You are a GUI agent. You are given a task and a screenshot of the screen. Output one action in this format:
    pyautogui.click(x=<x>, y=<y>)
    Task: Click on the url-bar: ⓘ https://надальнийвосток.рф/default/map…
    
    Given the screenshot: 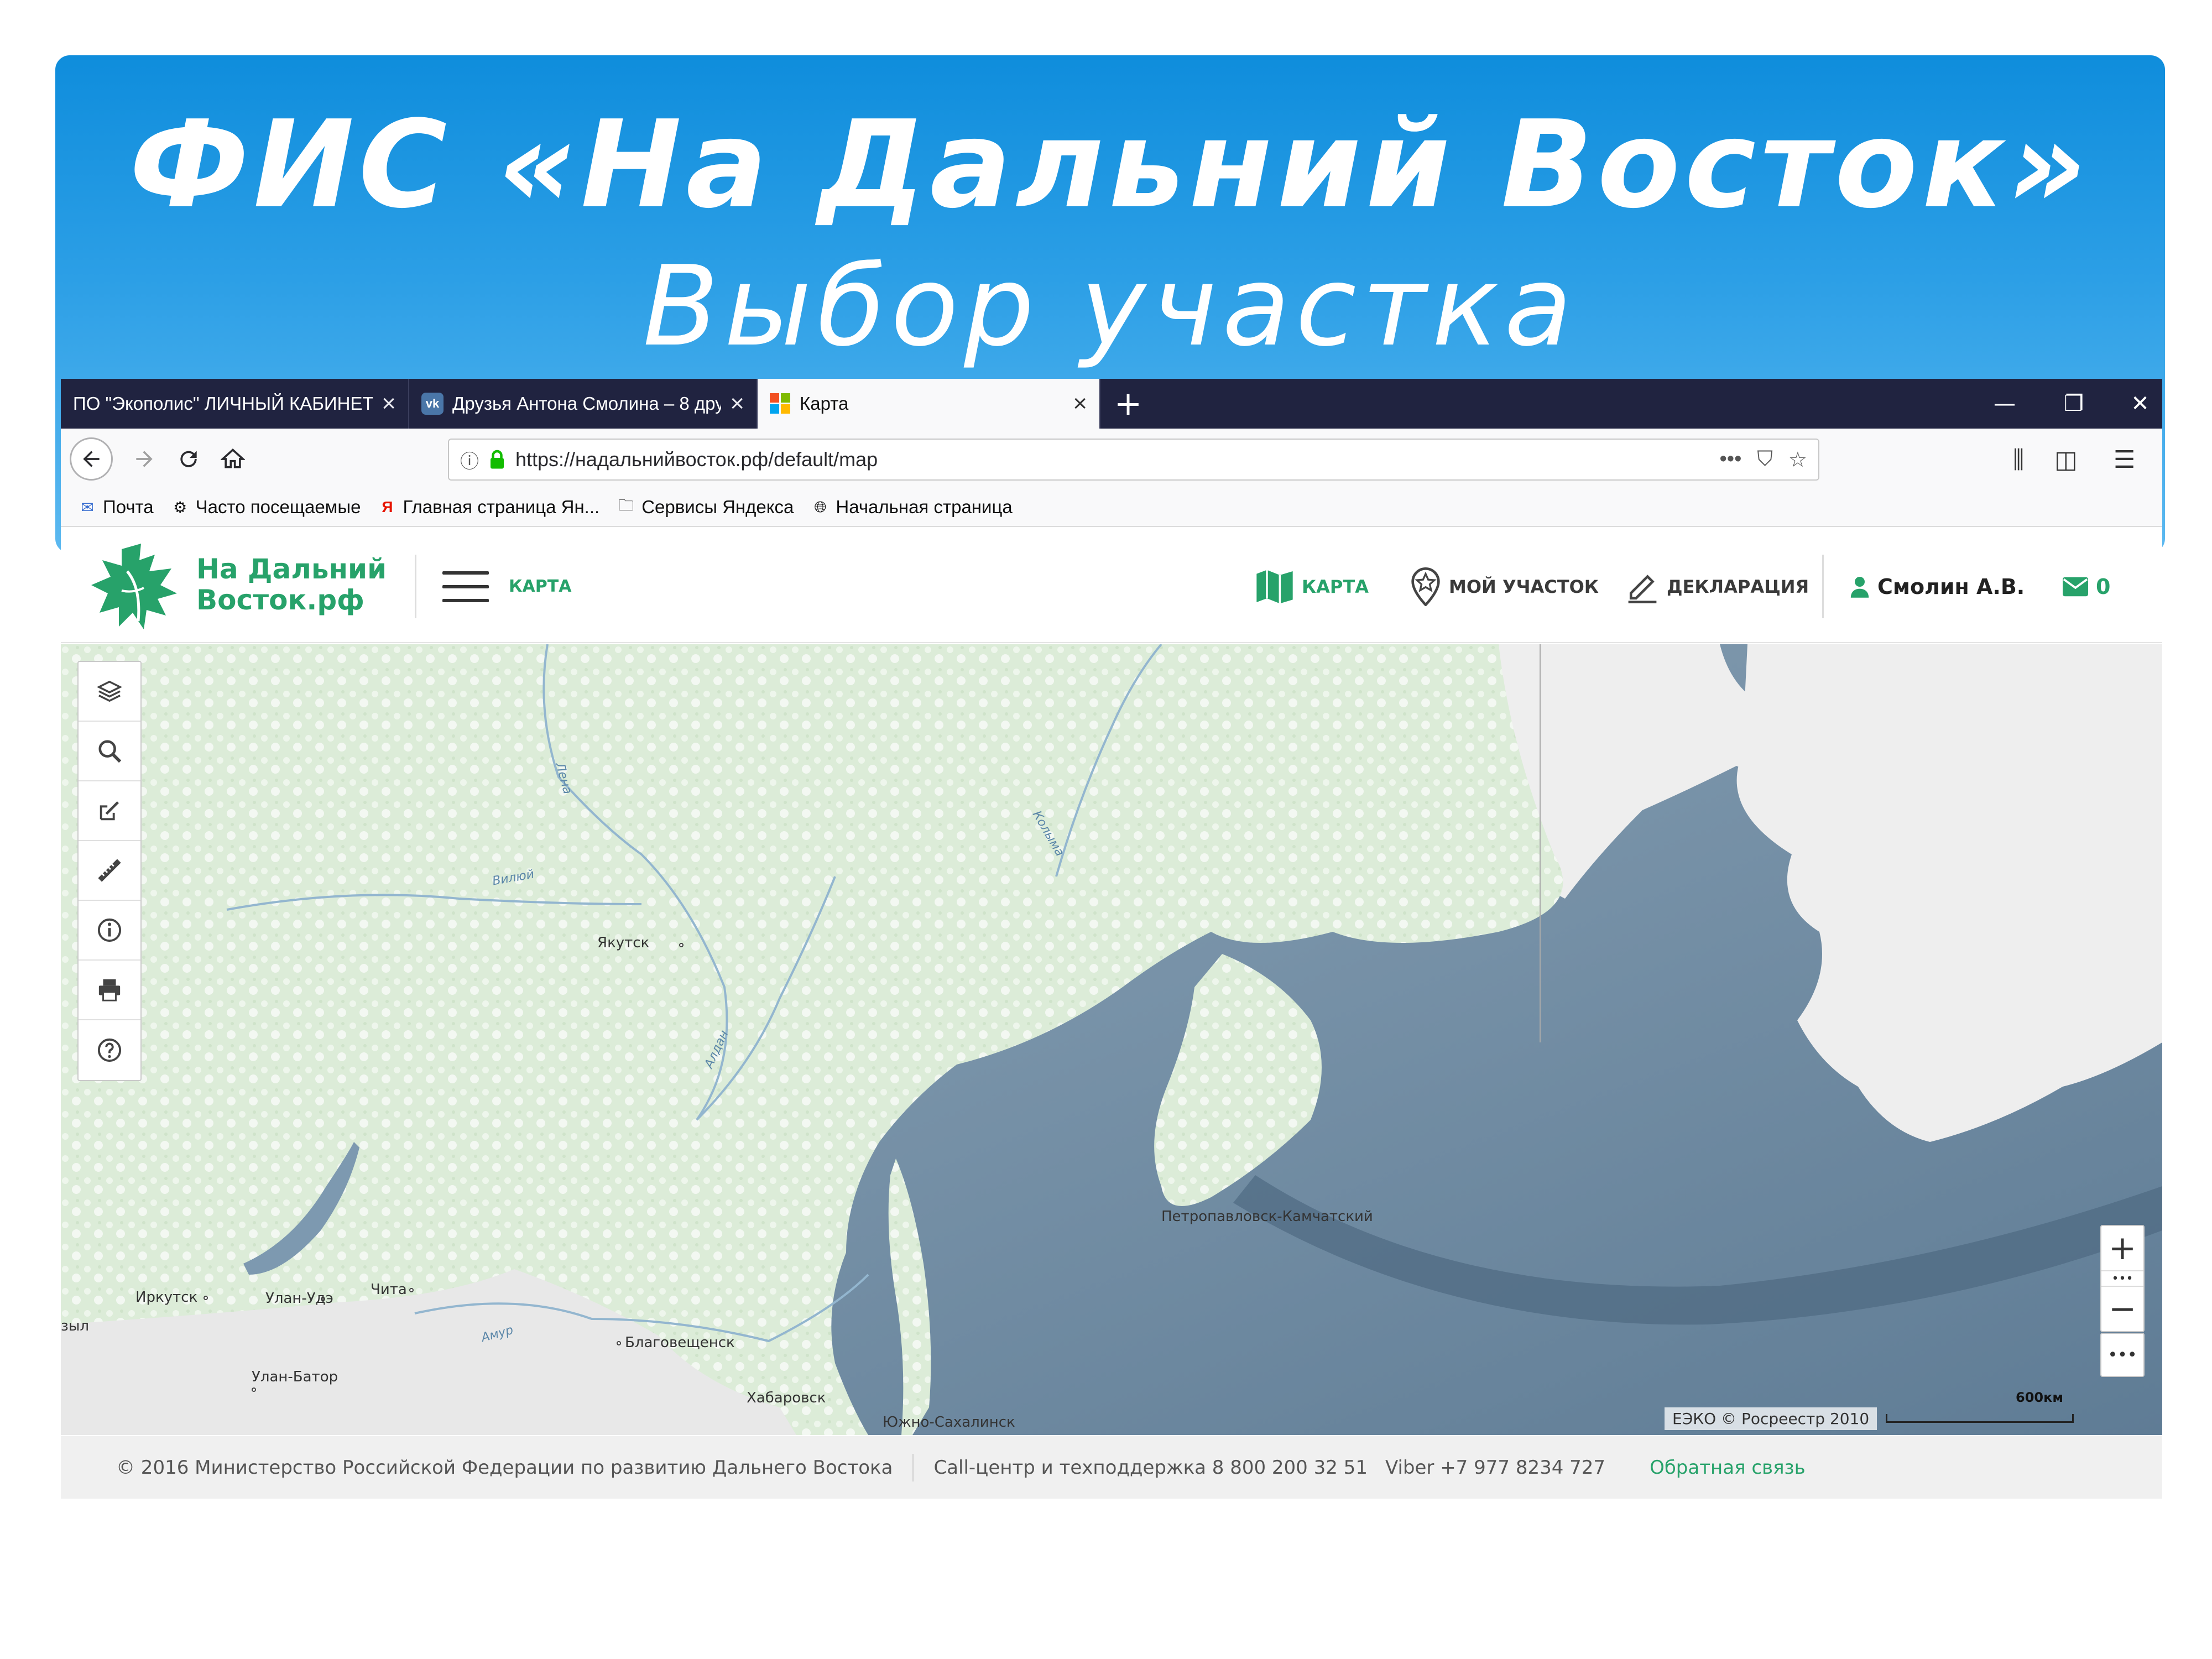 What is the action you would take?
    pyautogui.click(x=1134, y=460)
    